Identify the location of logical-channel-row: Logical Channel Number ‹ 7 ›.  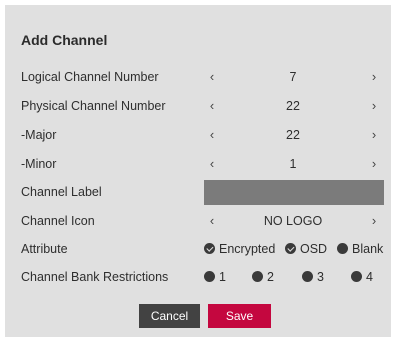
(198, 78).